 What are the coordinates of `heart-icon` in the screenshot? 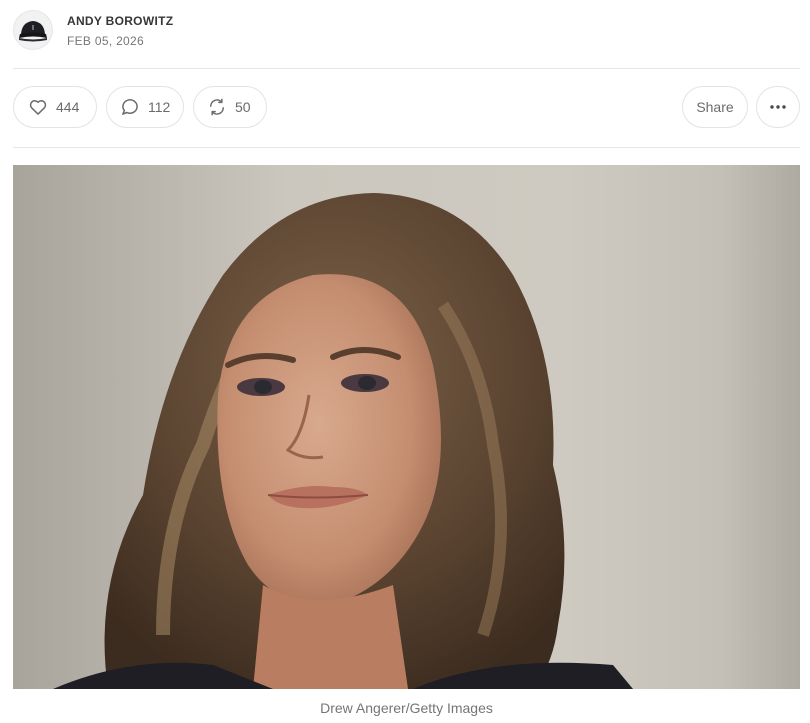 It's located at (38, 107).